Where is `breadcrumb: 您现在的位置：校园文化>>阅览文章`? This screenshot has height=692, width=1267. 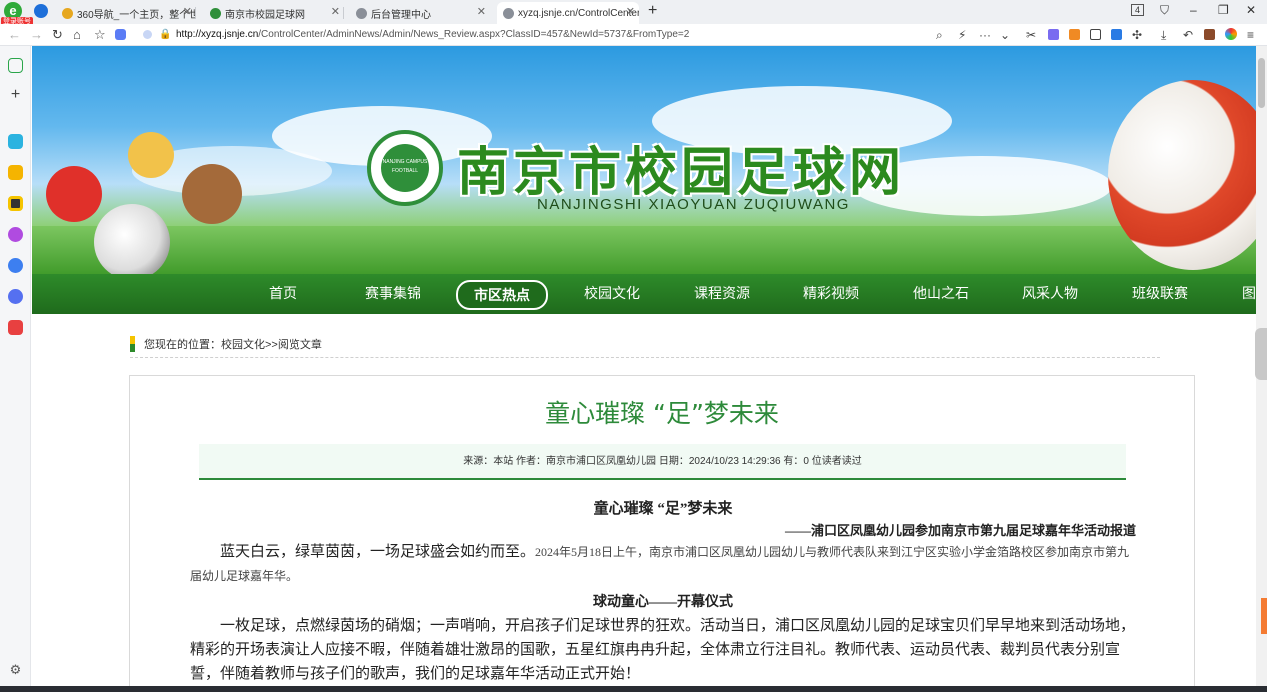
breadcrumb: 您现在的位置：校园文化>>阅览文章 is located at coordinates (645, 346).